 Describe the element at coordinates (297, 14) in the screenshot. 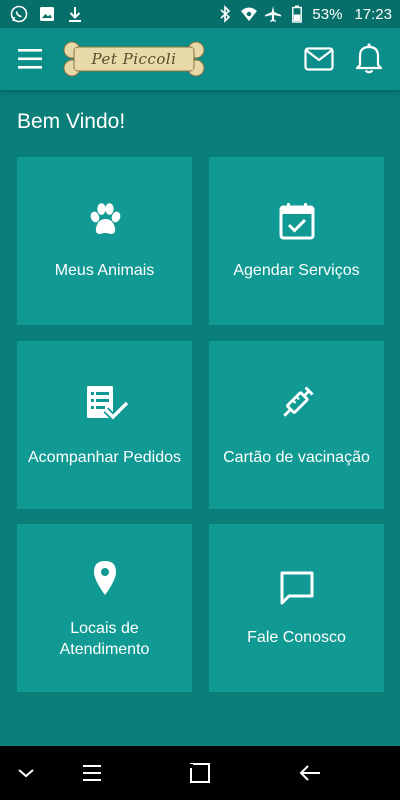

I see `battery-icon` at that location.